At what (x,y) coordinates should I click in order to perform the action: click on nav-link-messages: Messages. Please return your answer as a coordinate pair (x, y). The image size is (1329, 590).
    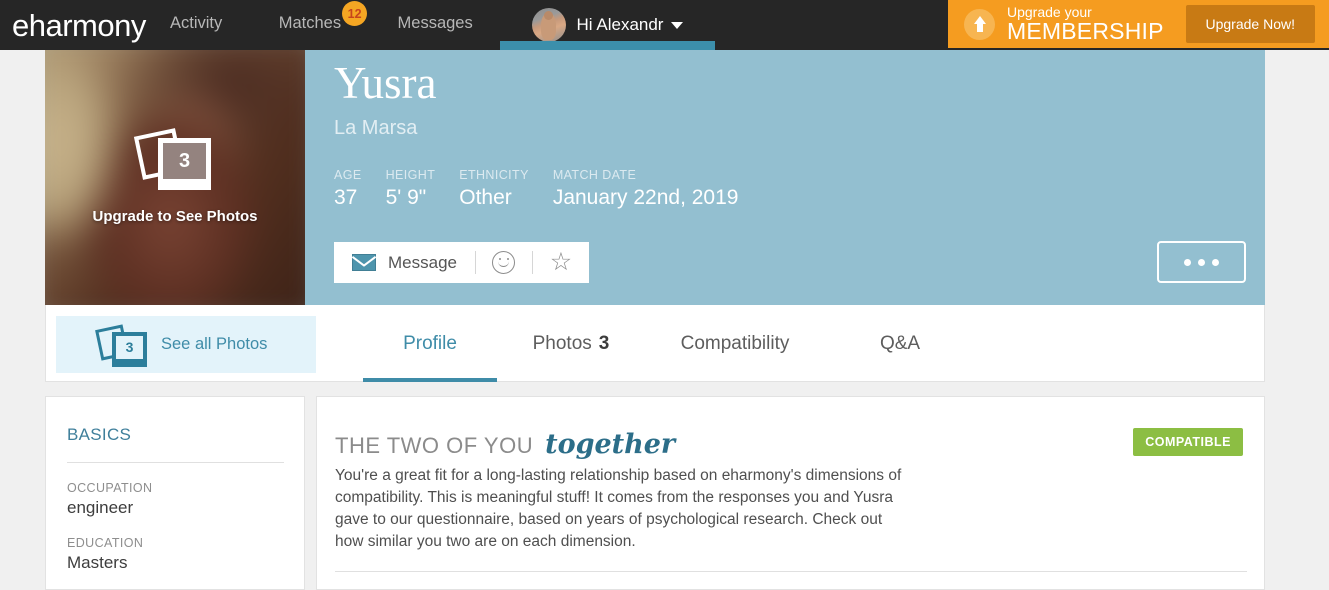
    Looking at the image, I should click on (435, 23).